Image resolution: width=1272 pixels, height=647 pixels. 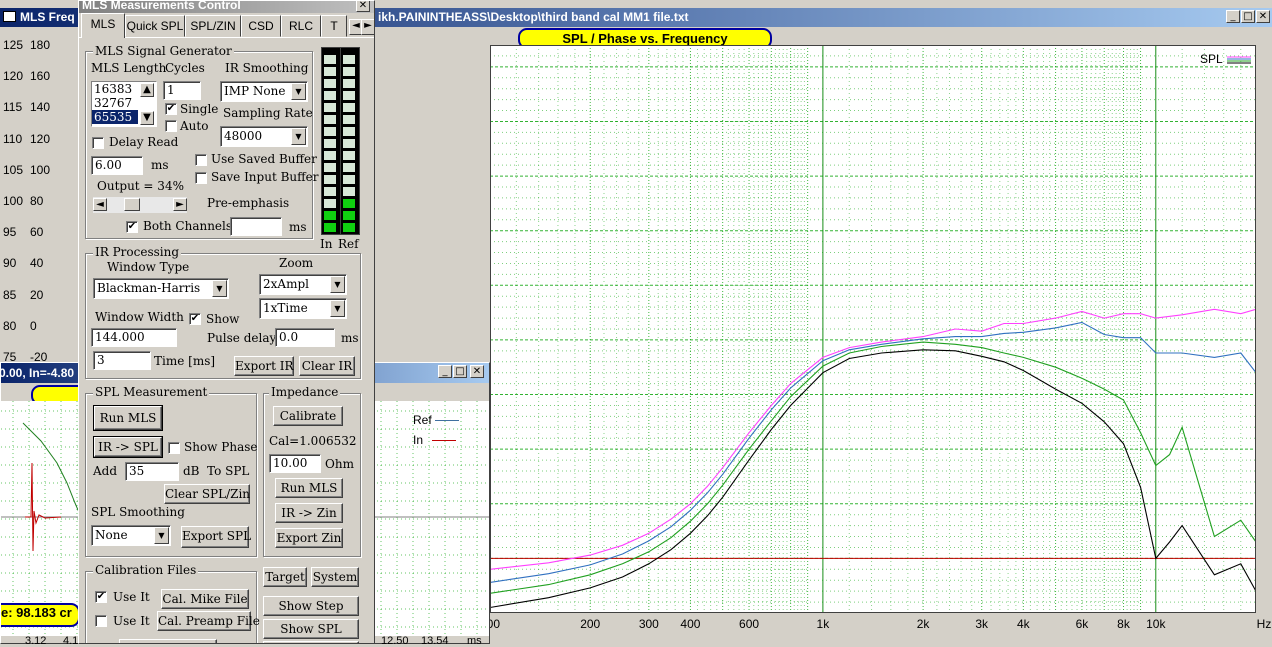 What do you see at coordinates (1248, 16) in the screenshot?
I see `maximize-icon: □` at bounding box center [1248, 16].